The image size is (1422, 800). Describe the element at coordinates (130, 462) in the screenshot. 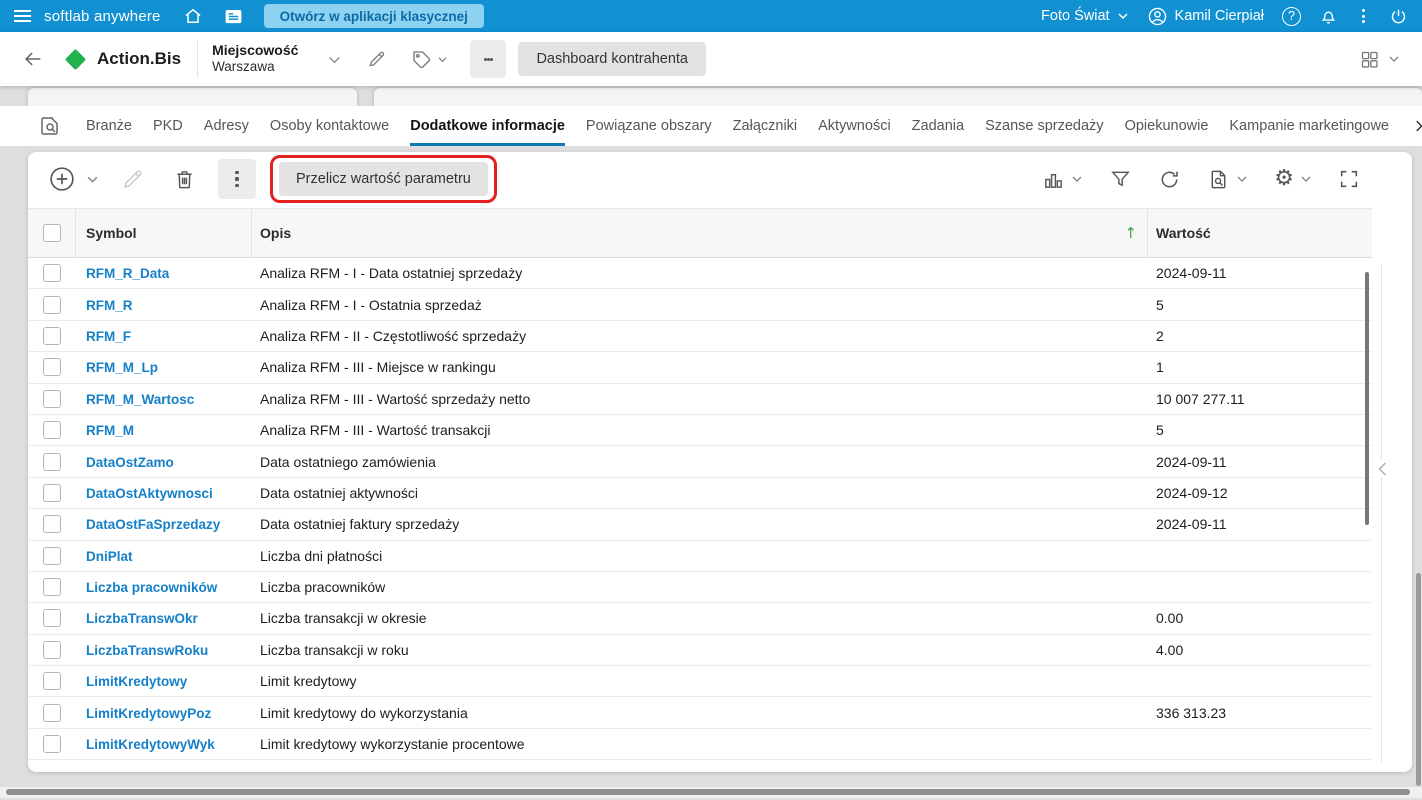

I see `symbol-link: DataOstZamo` at that location.